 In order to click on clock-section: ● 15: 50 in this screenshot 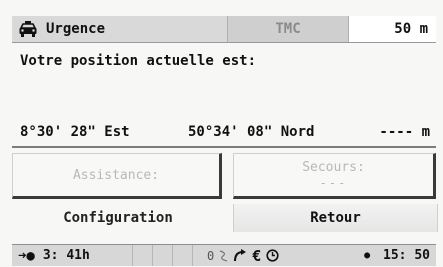, I will do `click(374, 255)`.